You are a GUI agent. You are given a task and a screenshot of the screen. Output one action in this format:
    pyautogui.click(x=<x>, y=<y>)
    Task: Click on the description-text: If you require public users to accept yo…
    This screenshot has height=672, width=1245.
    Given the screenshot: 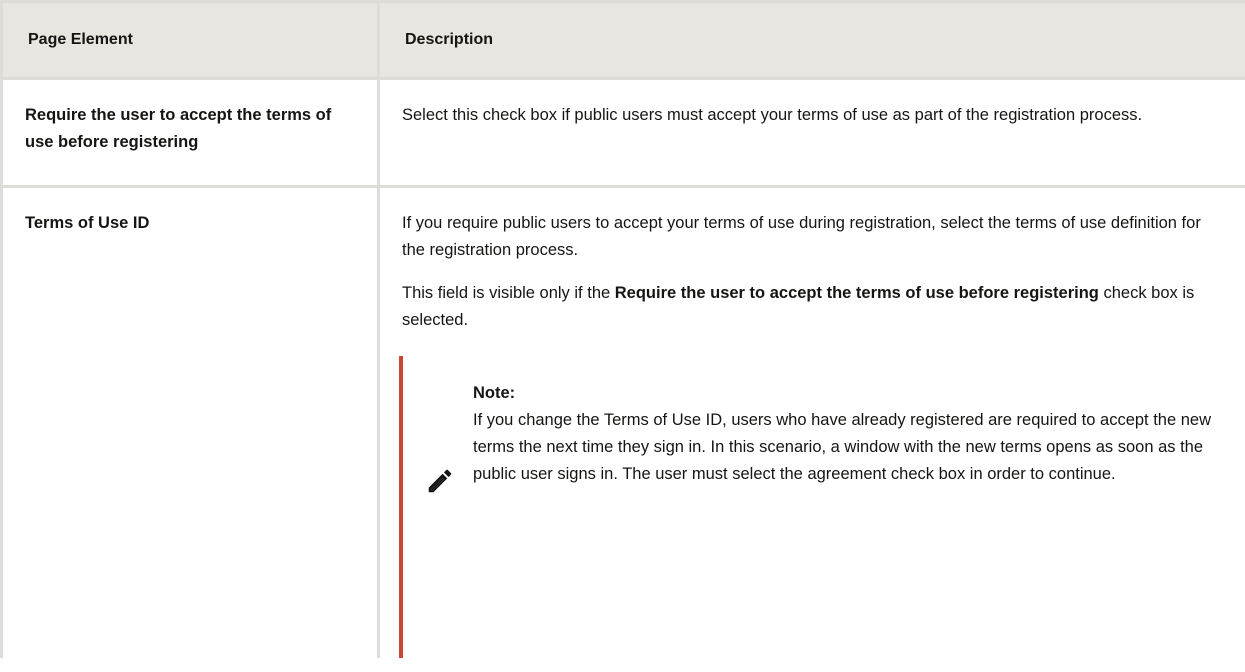 What is the action you would take?
    pyautogui.click(x=801, y=236)
    